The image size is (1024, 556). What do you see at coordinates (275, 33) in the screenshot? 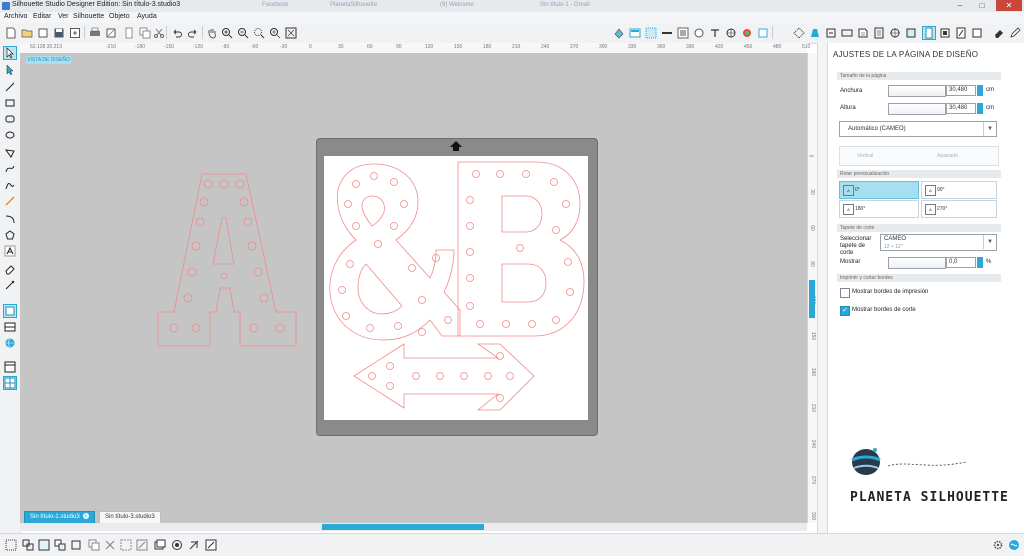
I see `zoom-drag-icon` at bounding box center [275, 33].